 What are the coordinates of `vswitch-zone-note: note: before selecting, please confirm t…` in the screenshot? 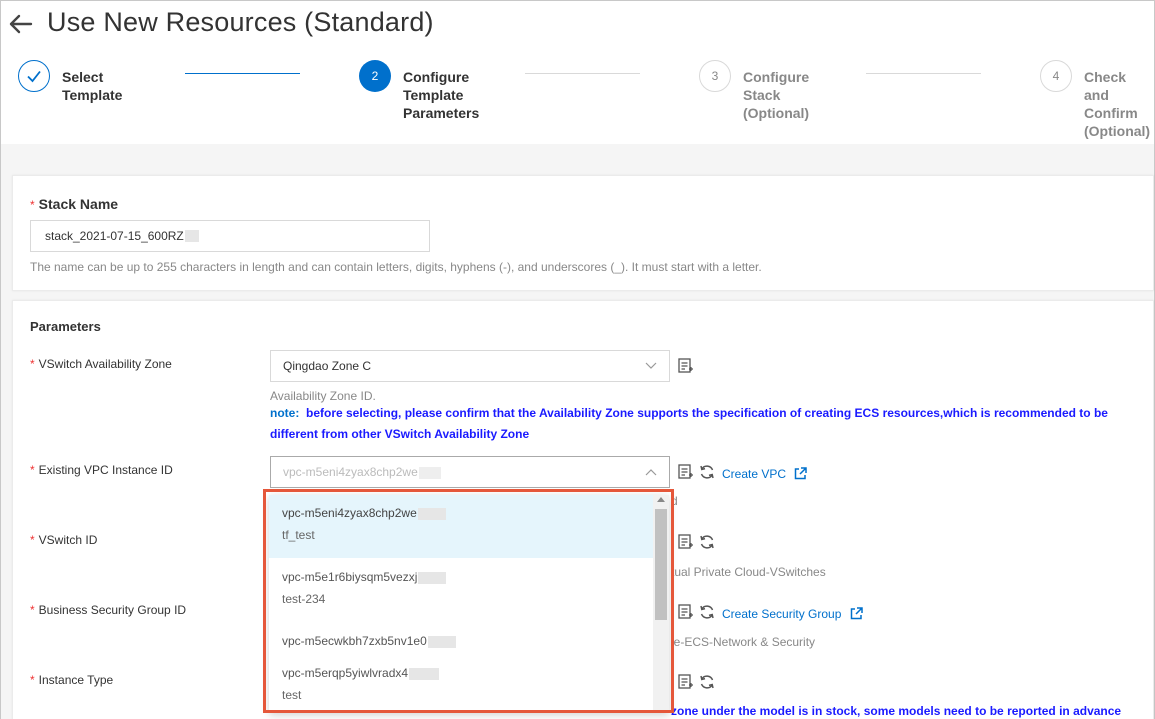 It's located at (689, 423).